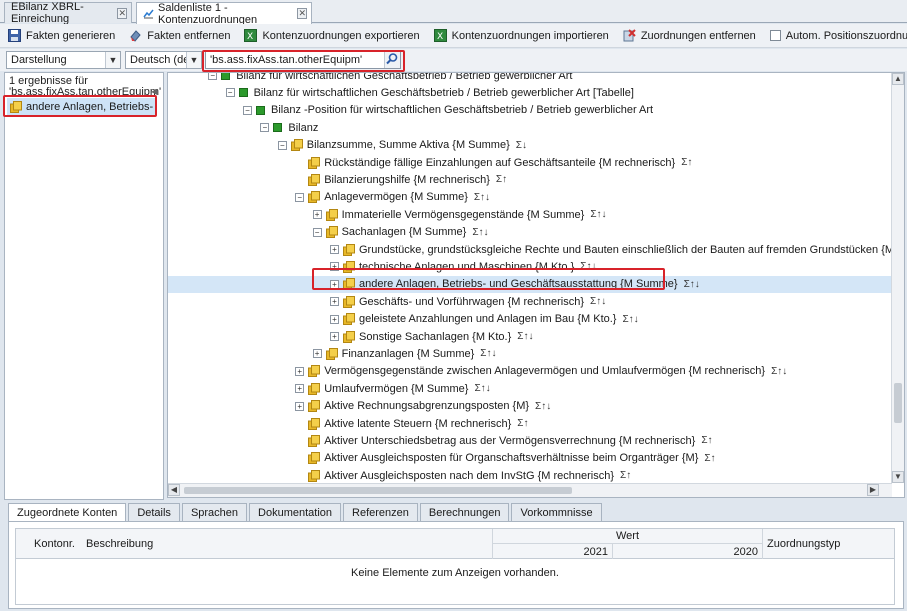 This screenshot has height=611, width=907. What do you see at coordinates (179, 35) in the screenshot?
I see `remove-facts-button: Fakten entfernen` at bounding box center [179, 35].